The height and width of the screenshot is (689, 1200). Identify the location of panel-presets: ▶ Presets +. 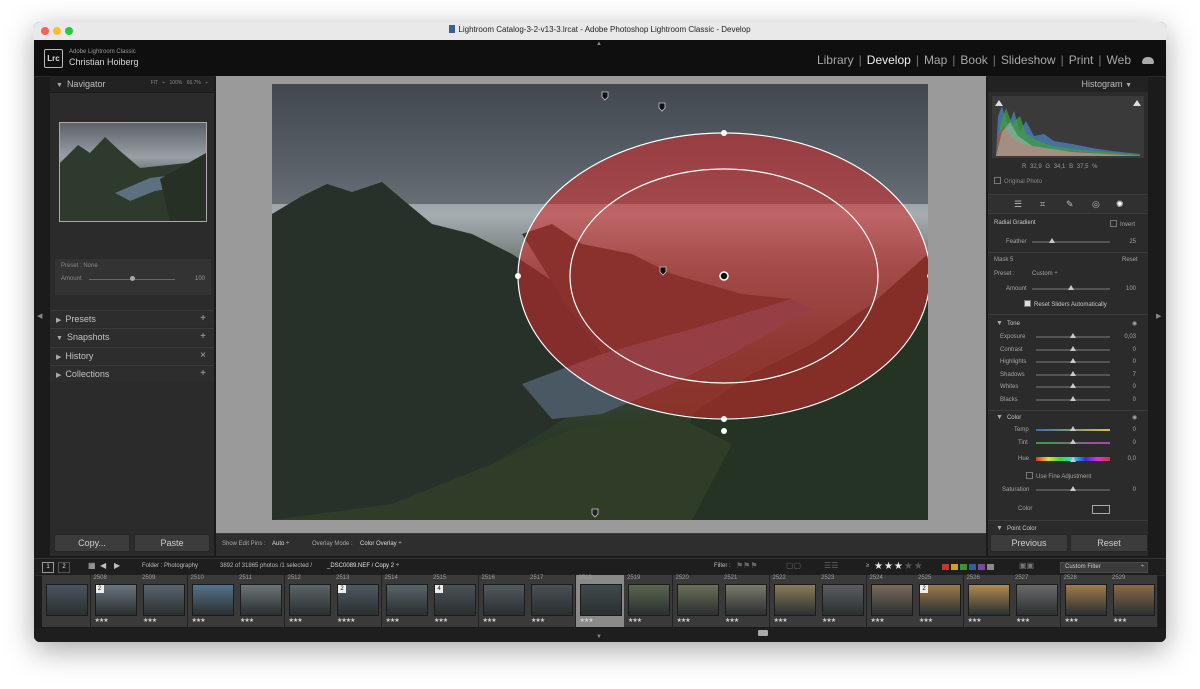
(132, 318).